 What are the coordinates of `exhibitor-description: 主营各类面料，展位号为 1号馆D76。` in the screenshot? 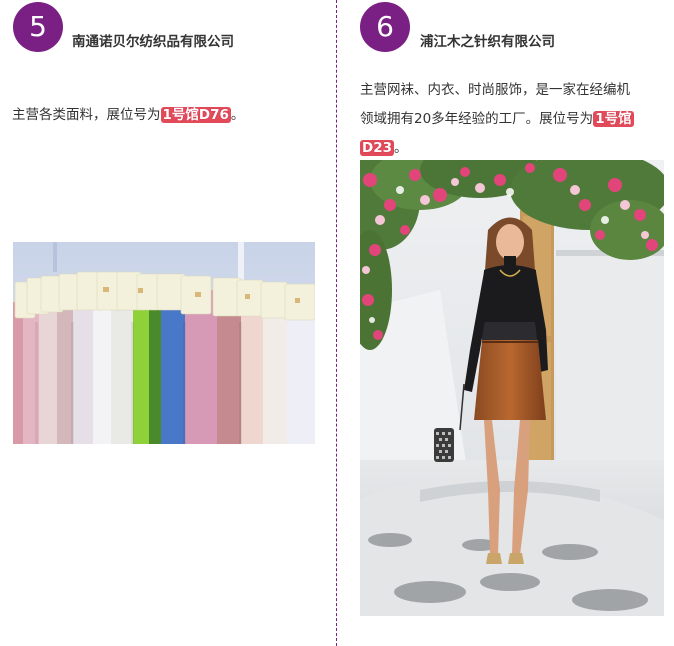 It's located at (167, 115).